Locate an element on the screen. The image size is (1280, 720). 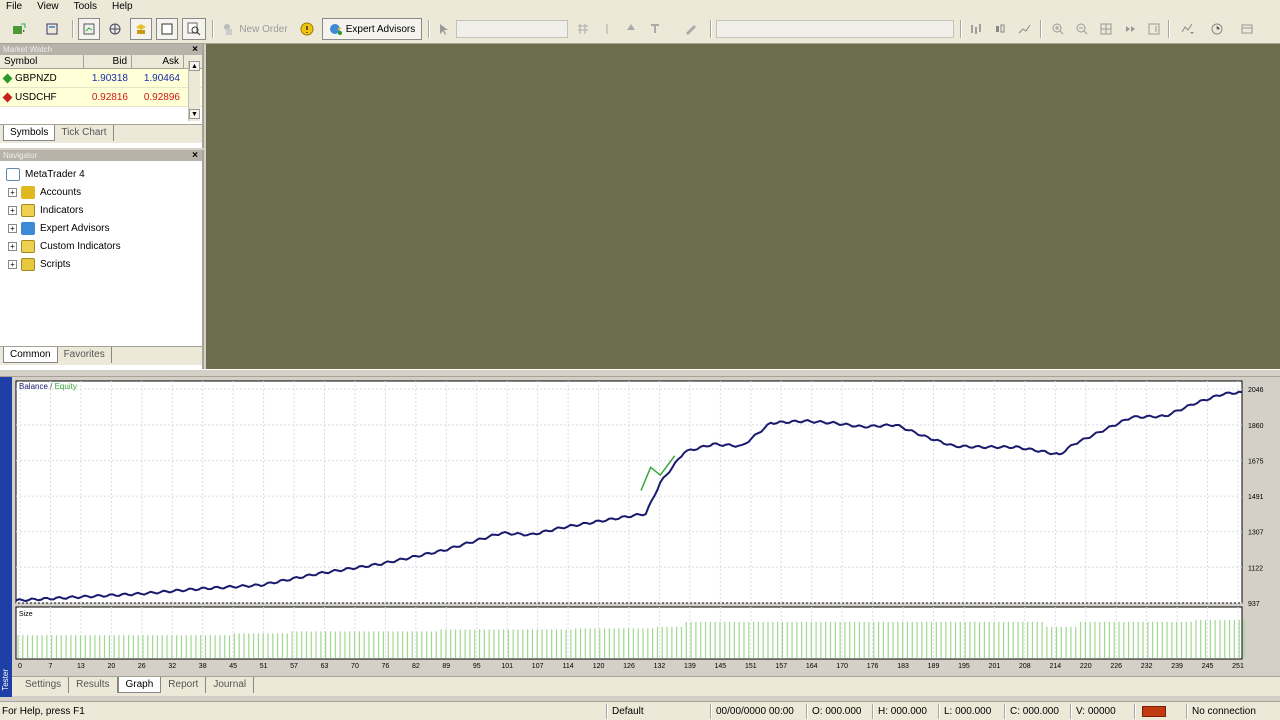
indicators-dropdown-button is located at coordinates (1187, 29).